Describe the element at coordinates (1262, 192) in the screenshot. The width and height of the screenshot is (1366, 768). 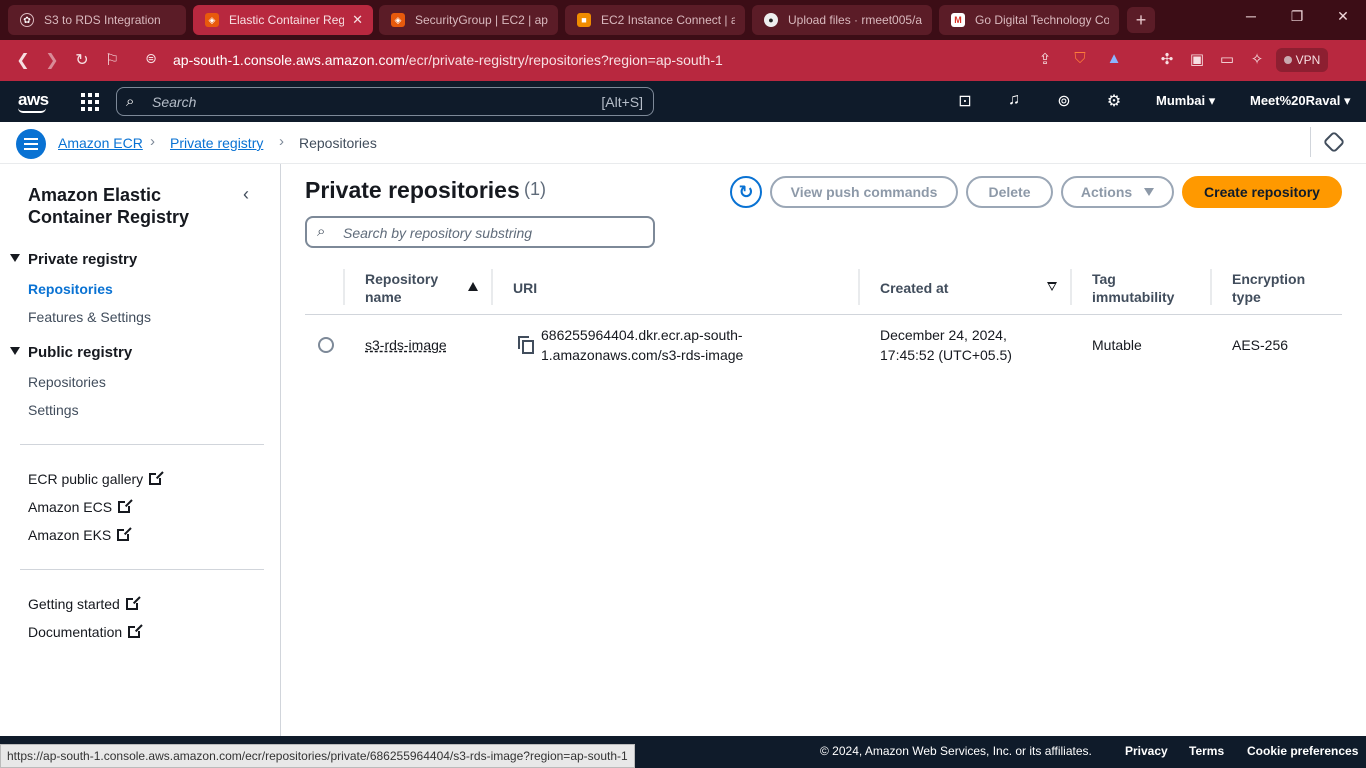
I see `create-repository-button: Create repository` at that location.